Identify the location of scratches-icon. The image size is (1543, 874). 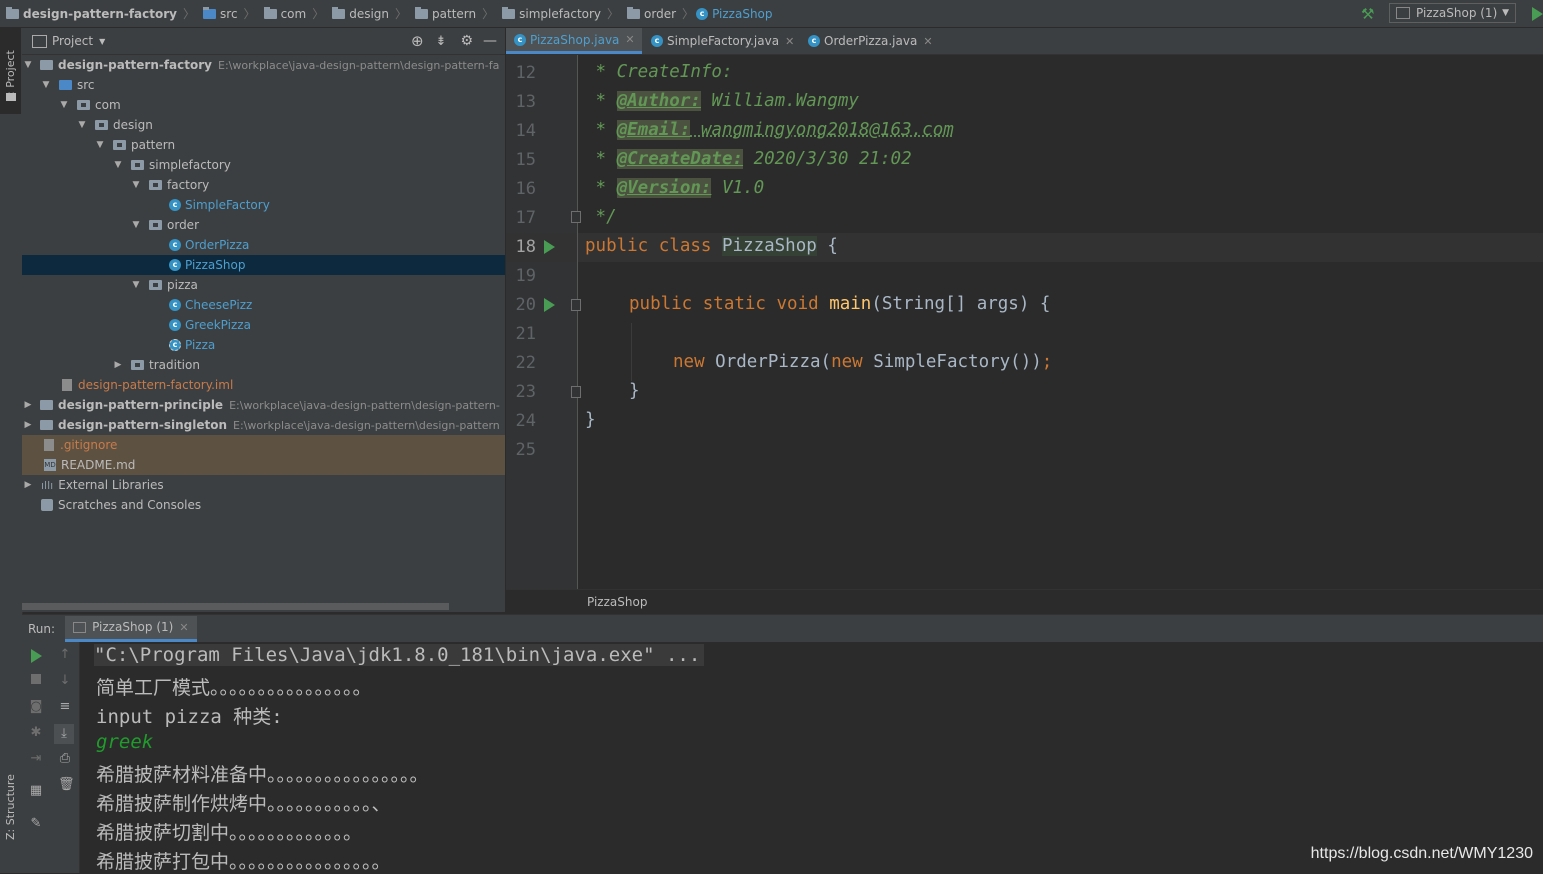
(47, 505).